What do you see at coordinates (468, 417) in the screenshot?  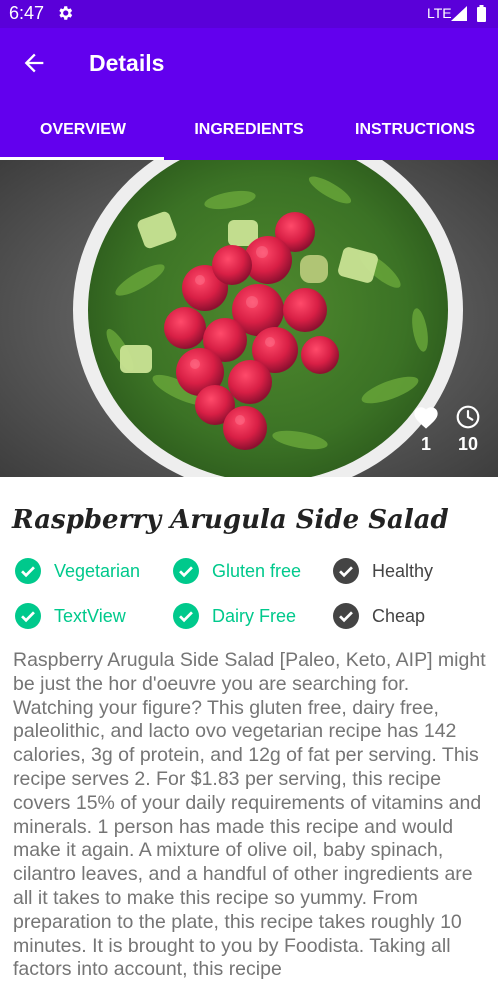 I see `clock-icon` at bounding box center [468, 417].